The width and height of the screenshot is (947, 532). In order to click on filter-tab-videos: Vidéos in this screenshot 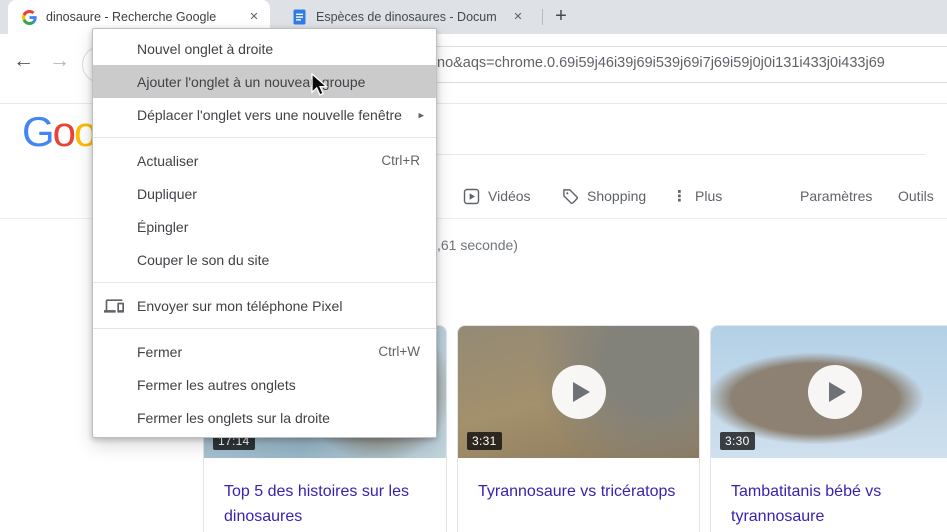, I will do `click(497, 196)`.